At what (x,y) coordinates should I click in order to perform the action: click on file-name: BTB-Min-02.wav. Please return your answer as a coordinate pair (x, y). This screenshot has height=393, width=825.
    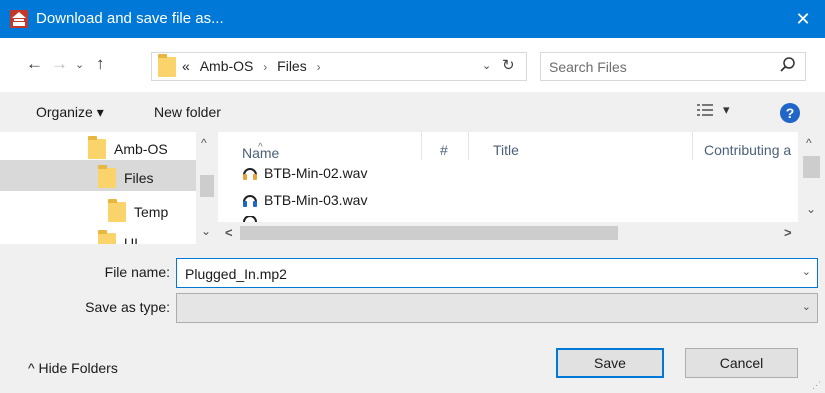
    Looking at the image, I should click on (316, 173).